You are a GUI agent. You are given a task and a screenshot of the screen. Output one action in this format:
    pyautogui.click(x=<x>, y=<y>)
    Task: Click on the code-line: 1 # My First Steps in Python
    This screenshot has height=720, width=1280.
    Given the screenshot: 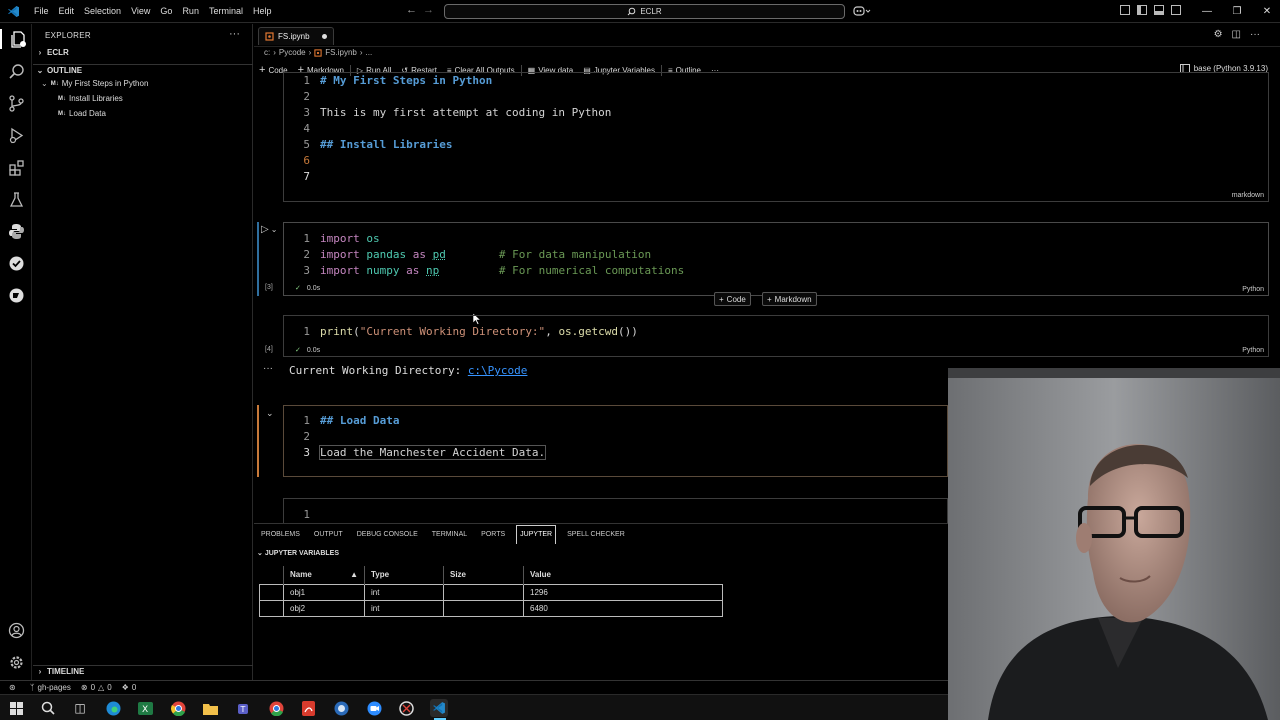 What is the action you would take?
    pyautogui.click(x=388, y=81)
    